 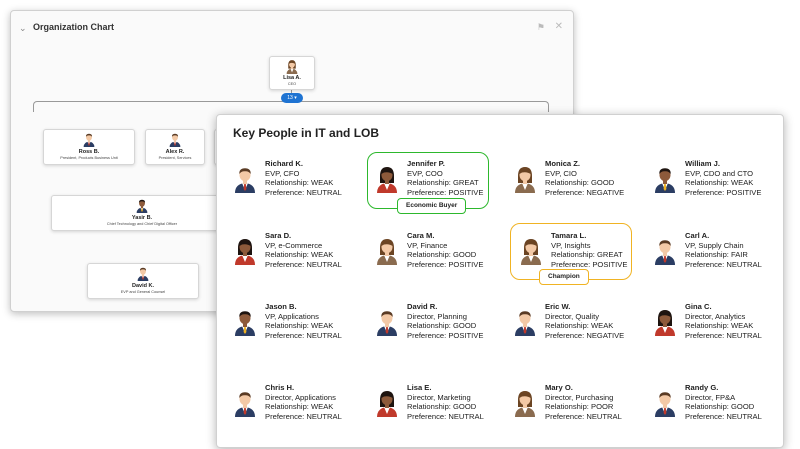 What do you see at coordinates (714, 245) in the screenshot?
I see `person-title: VP, Supply Chain` at bounding box center [714, 245].